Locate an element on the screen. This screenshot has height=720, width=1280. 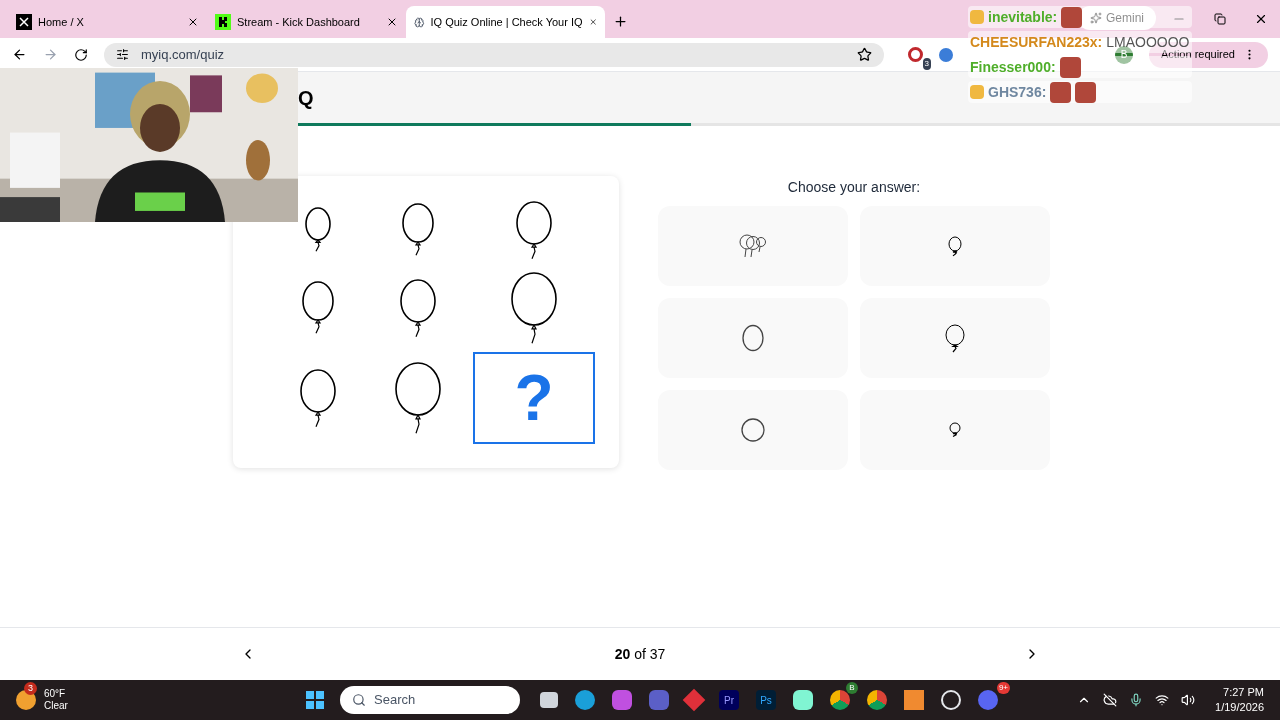
chat-username: GHS736: is located at coordinates (1017, 92).